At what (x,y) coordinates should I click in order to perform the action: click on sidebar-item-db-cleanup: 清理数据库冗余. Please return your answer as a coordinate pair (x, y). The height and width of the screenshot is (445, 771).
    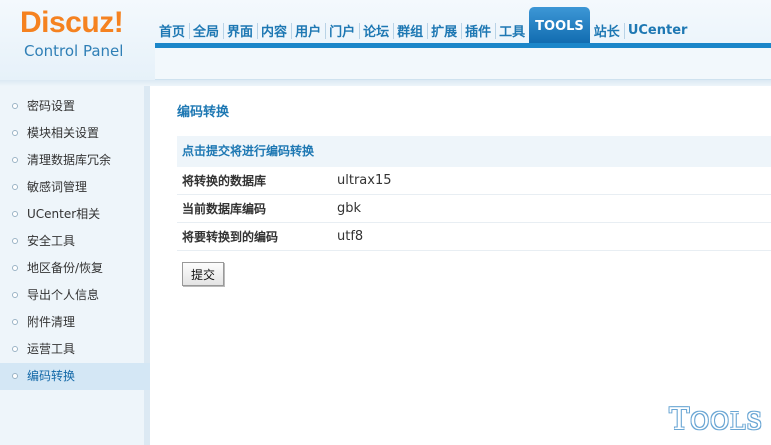
    Looking at the image, I should click on (75, 160).